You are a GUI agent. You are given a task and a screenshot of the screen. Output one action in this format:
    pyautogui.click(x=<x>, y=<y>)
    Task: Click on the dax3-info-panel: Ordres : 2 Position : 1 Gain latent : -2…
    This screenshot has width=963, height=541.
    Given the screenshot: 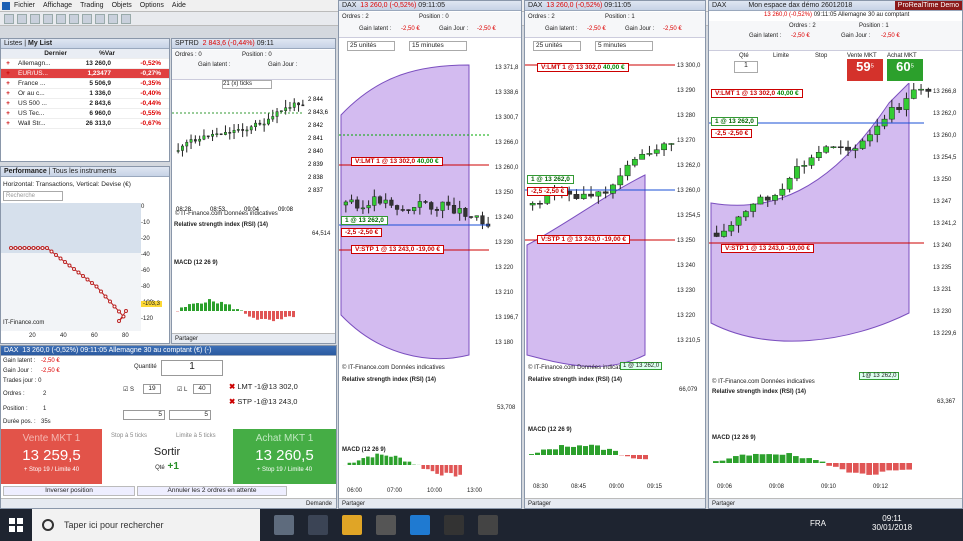 What is the action you would take?
    pyautogui.click(x=835, y=36)
    